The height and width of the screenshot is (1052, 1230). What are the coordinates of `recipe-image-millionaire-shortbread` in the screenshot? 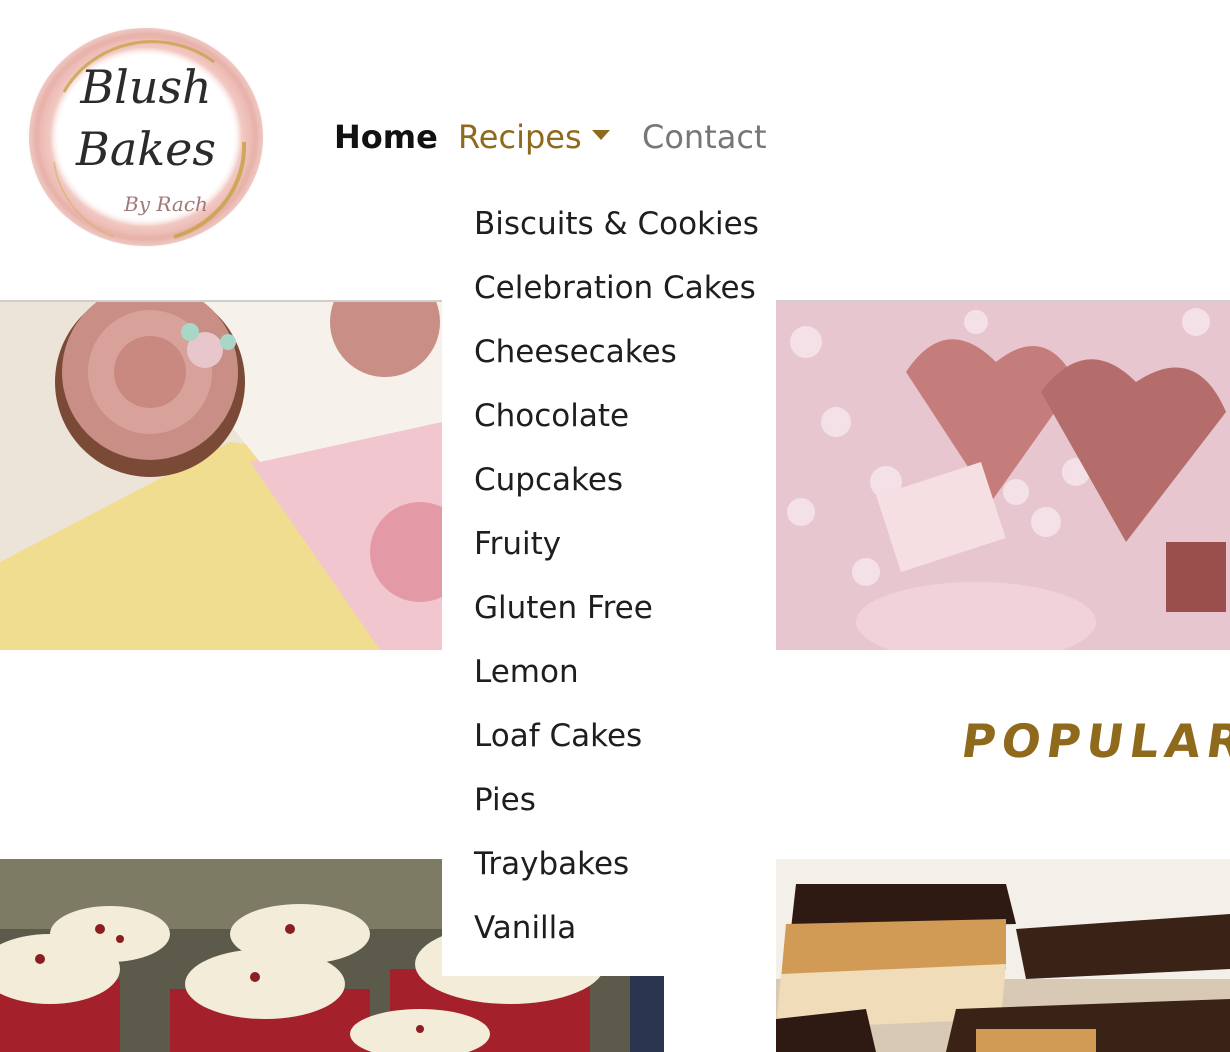 It's located at (1003, 955).